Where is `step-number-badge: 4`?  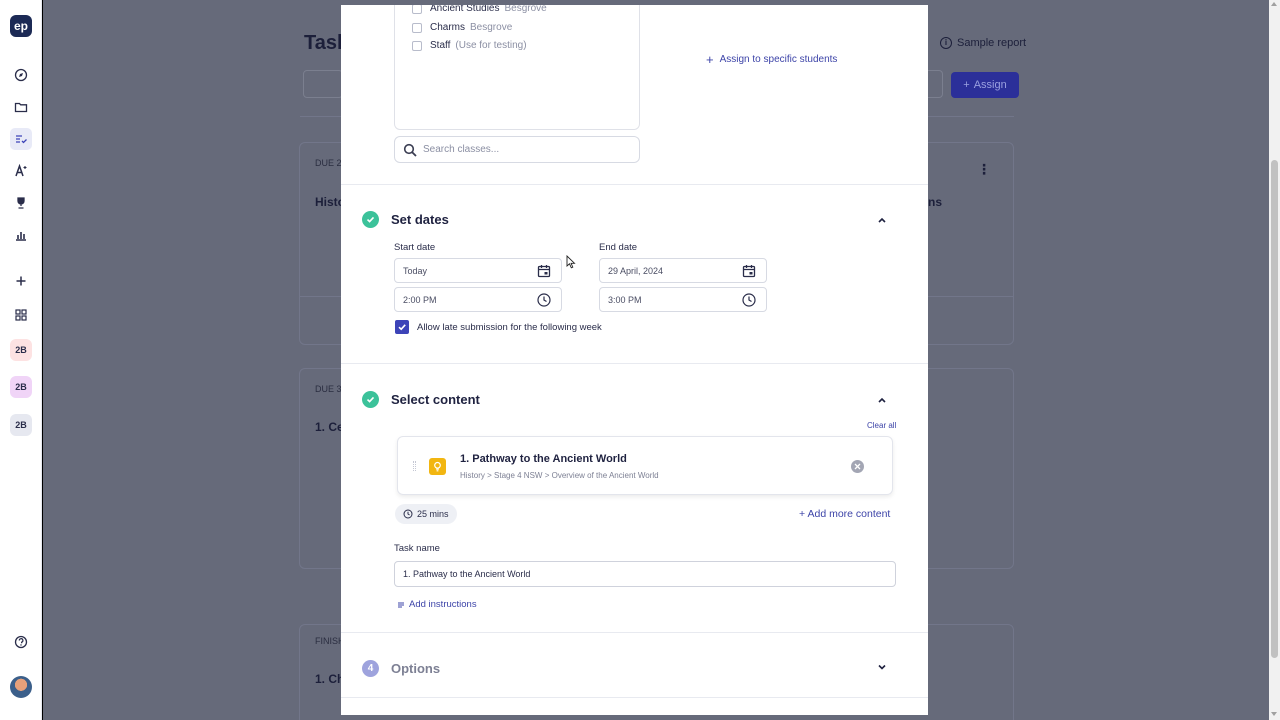 step-number-badge: 4 is located at coordinates (370, 668).